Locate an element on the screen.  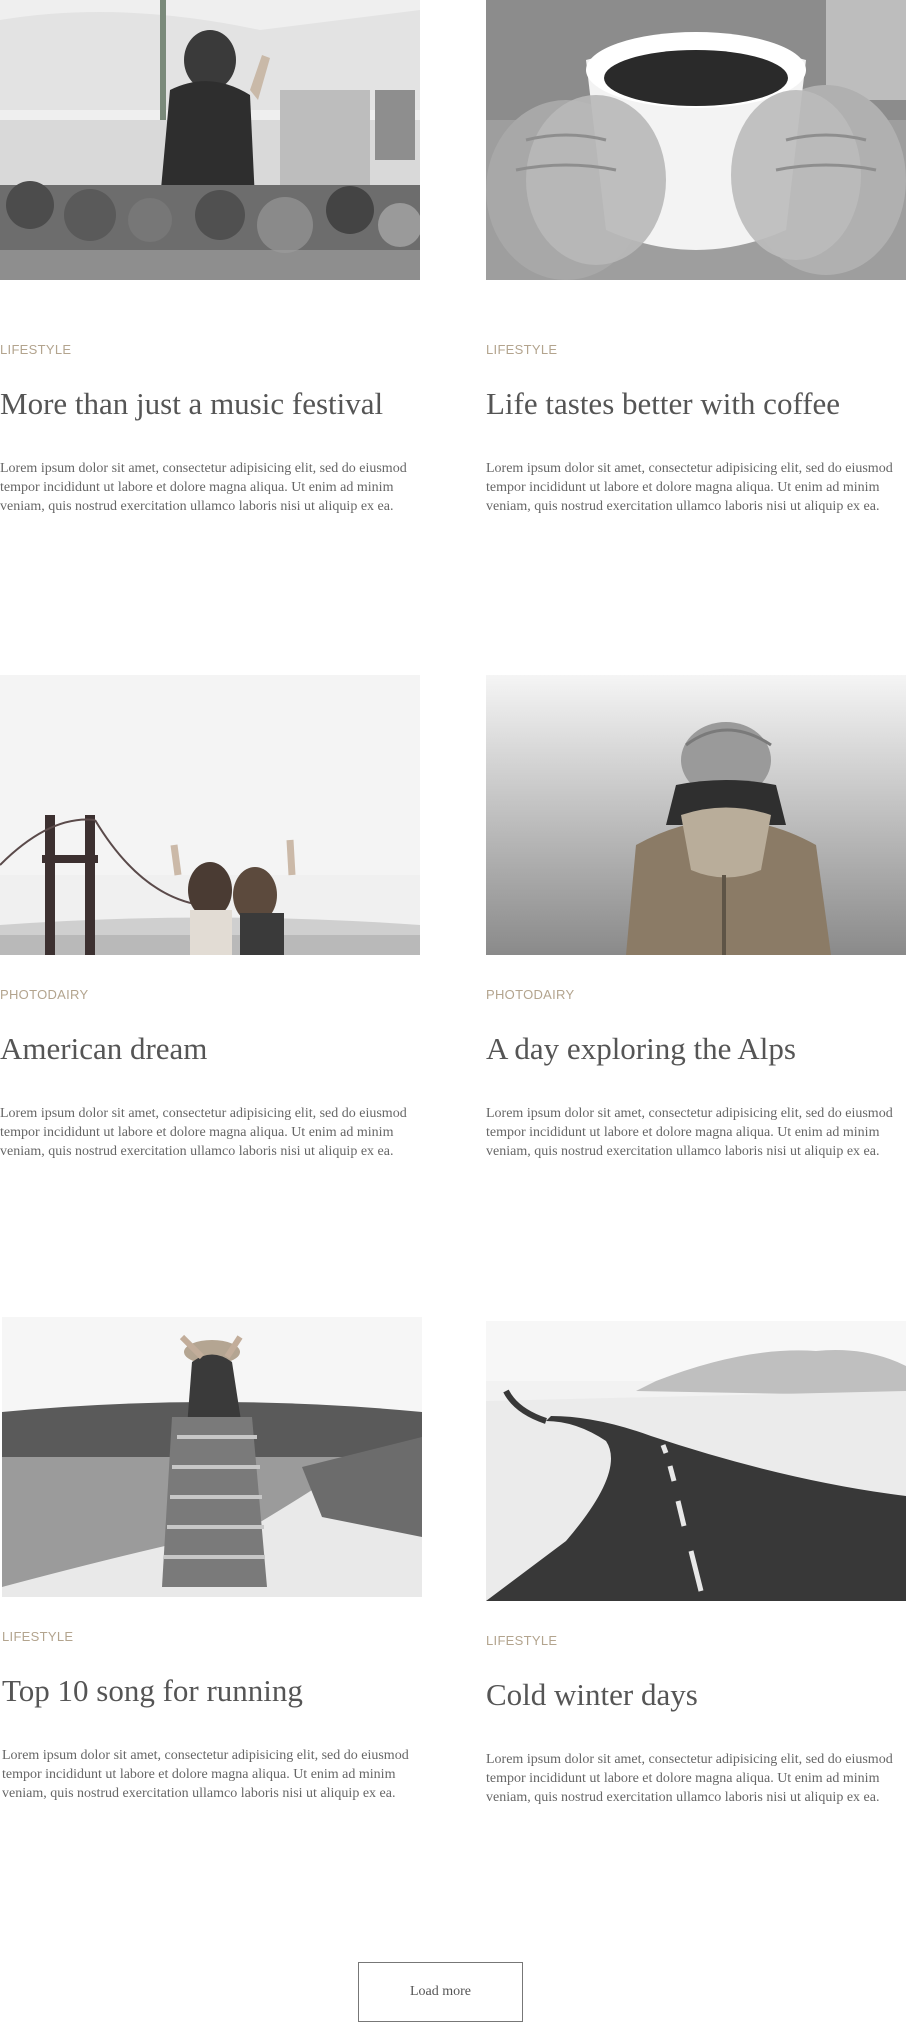
woman-hat-path-photo is located at coordinates (212, 1457).